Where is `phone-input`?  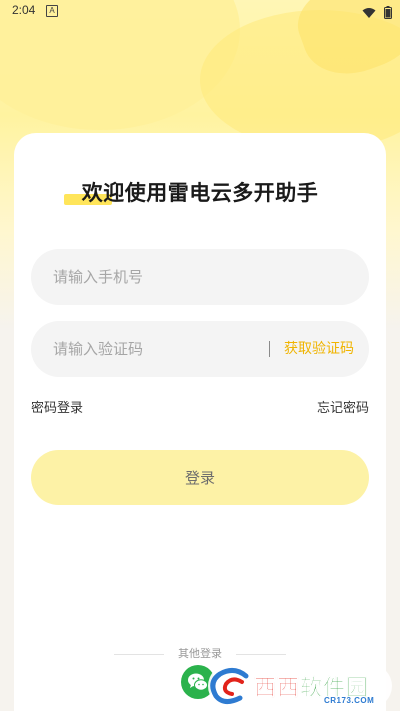 phone-input is located at coordinates (153, 277).